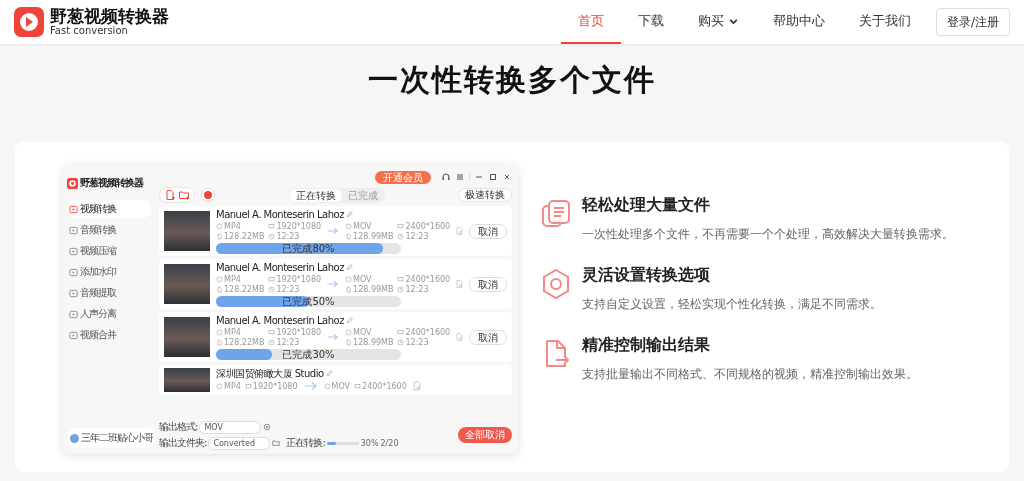 This screenshot has height=481, width=1024. What do you see at coordinates (276, 443) in the screenshot?
I see `folder-icon` at bounding box center [276, 443].